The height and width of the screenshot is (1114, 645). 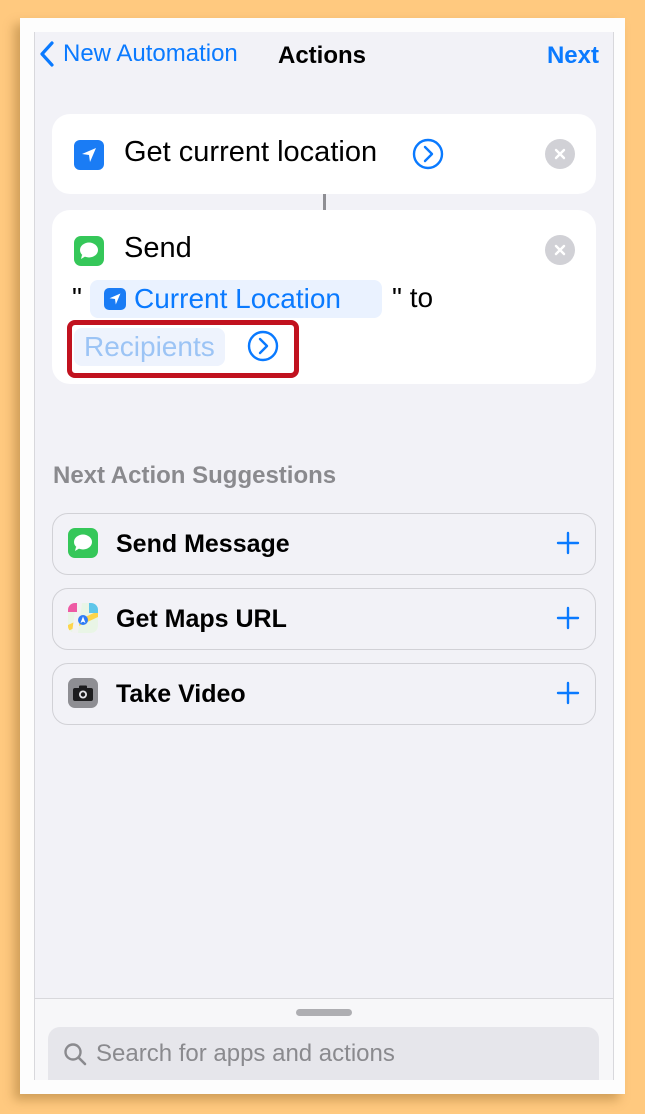 I want to click on action-title: Get current location, so click(x=251, y=152).